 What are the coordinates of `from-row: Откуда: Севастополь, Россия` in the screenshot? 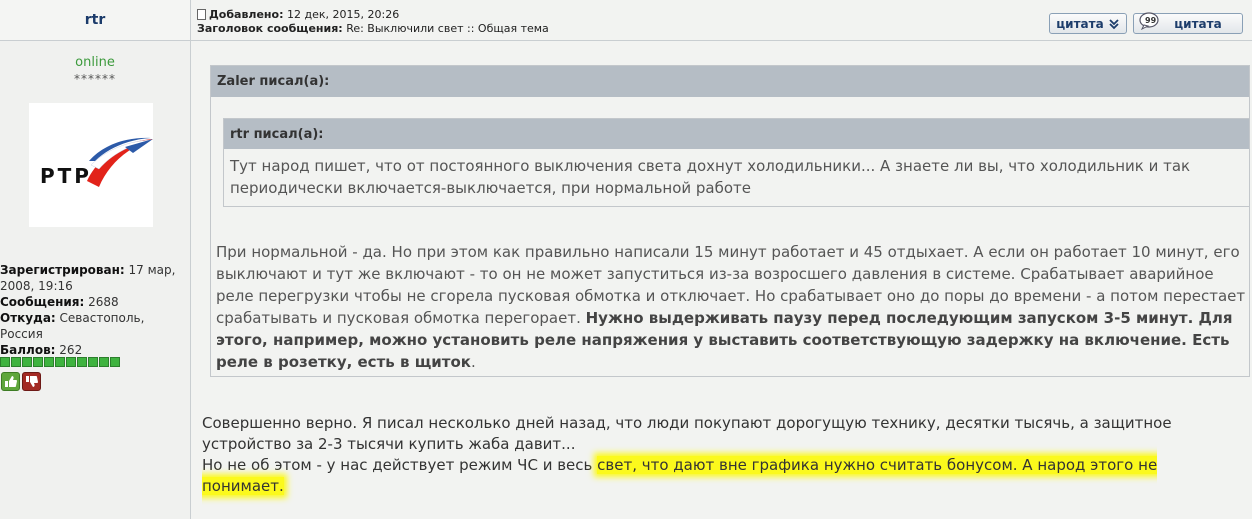 It's located at (72, 326).